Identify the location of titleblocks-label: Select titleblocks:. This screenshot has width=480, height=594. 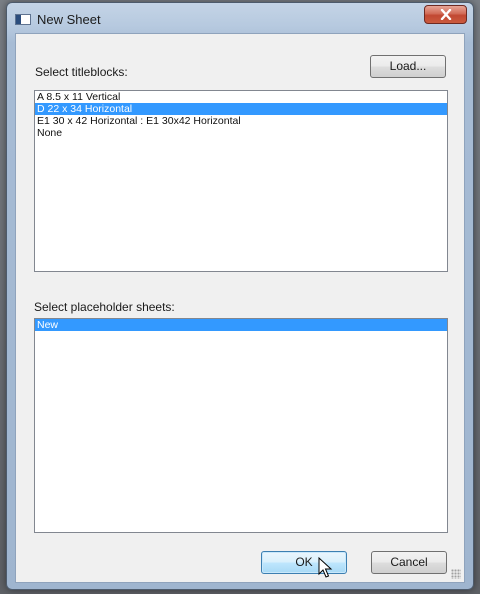
(81, 72).